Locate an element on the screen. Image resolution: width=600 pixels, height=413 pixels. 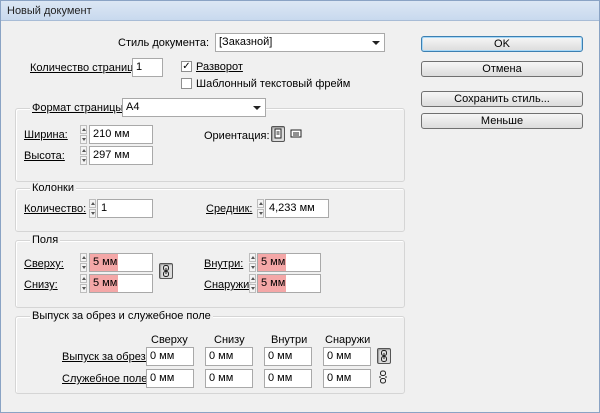
ok-button: OK is located at coordinates (502, 44).